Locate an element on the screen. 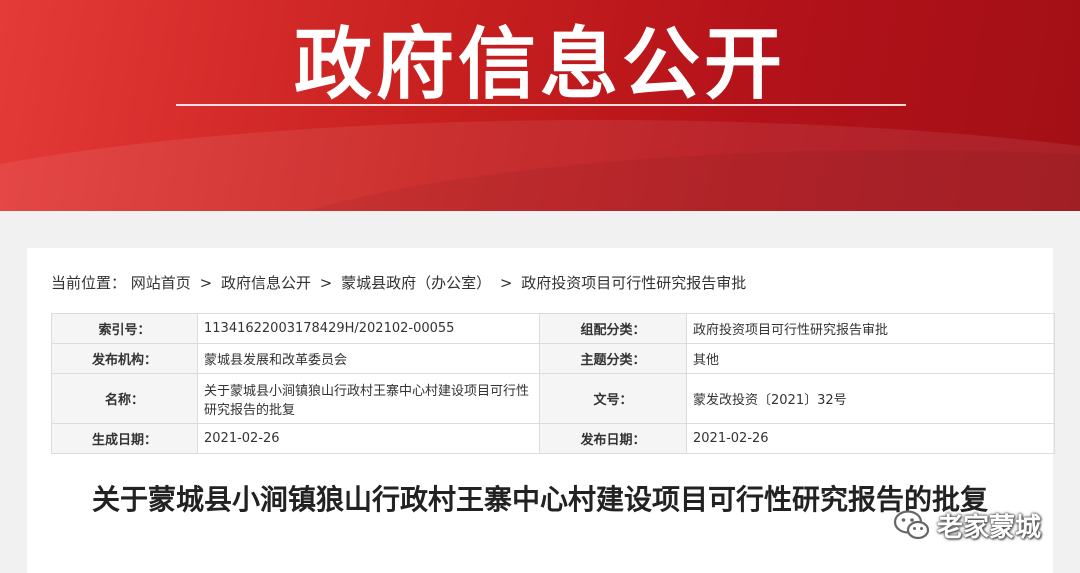 The height and width of the screenshot is (573, 1080). breadcrumb-prefix: 当前位置： is located at coordinates (89, 283).